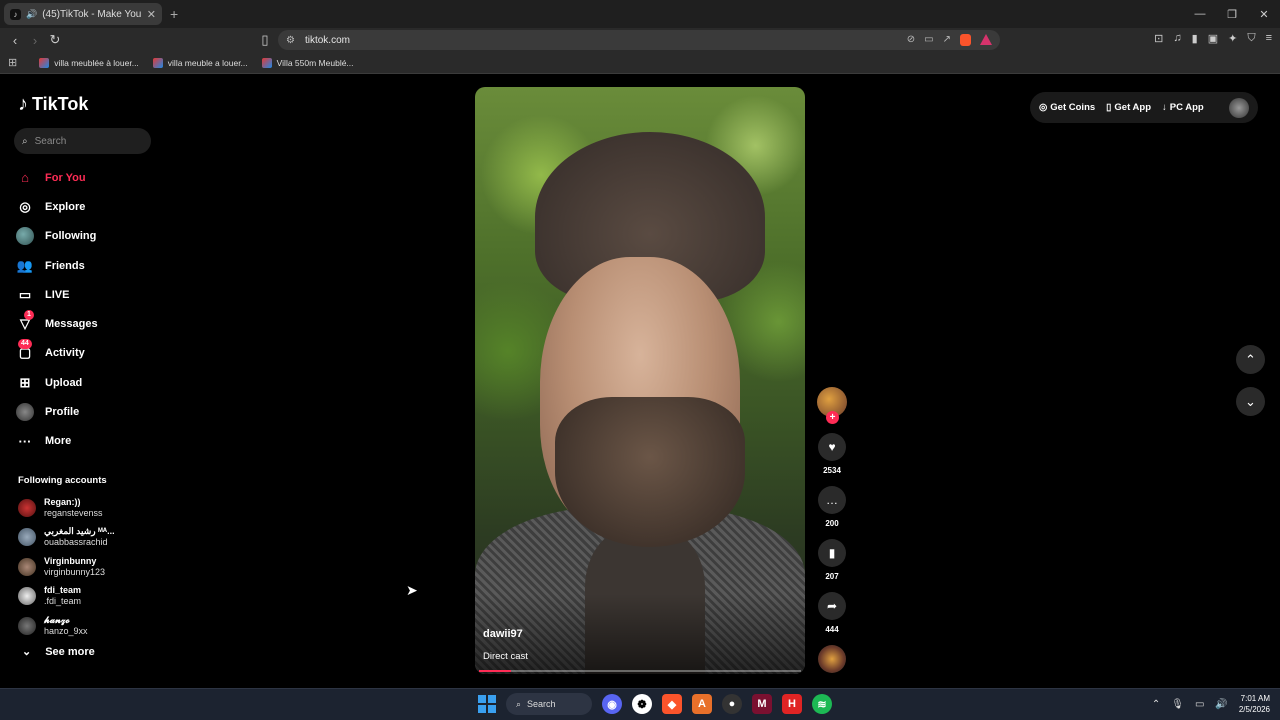 The image size is (1280, 720). What do you see at coordinates (1200, 14) in the screenshot?
I see `minimize-icon: —` at bounding box center [1200, 14].